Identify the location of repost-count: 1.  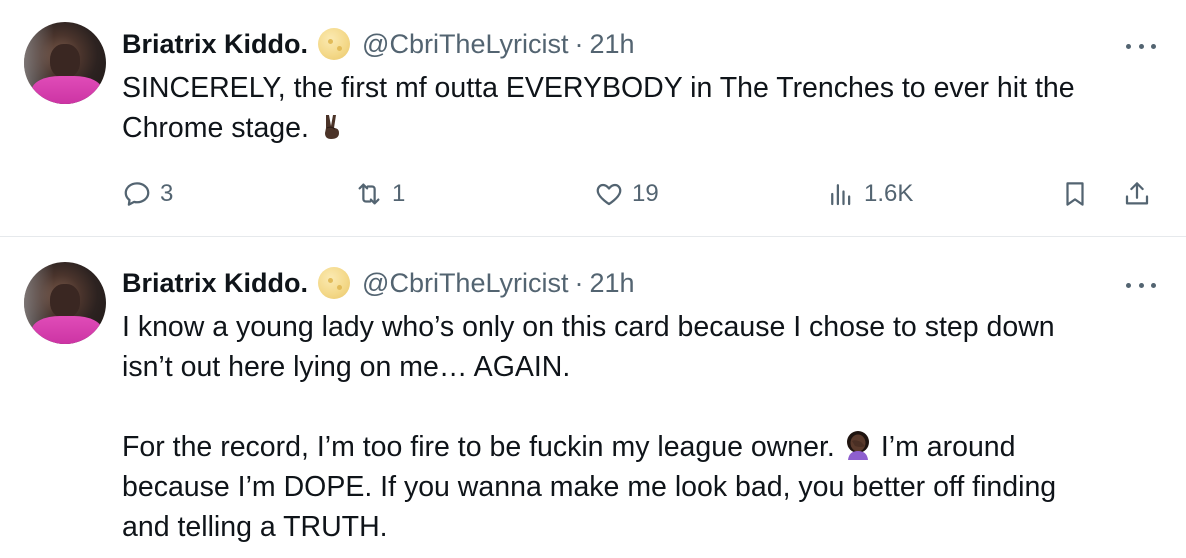
(399, 193).